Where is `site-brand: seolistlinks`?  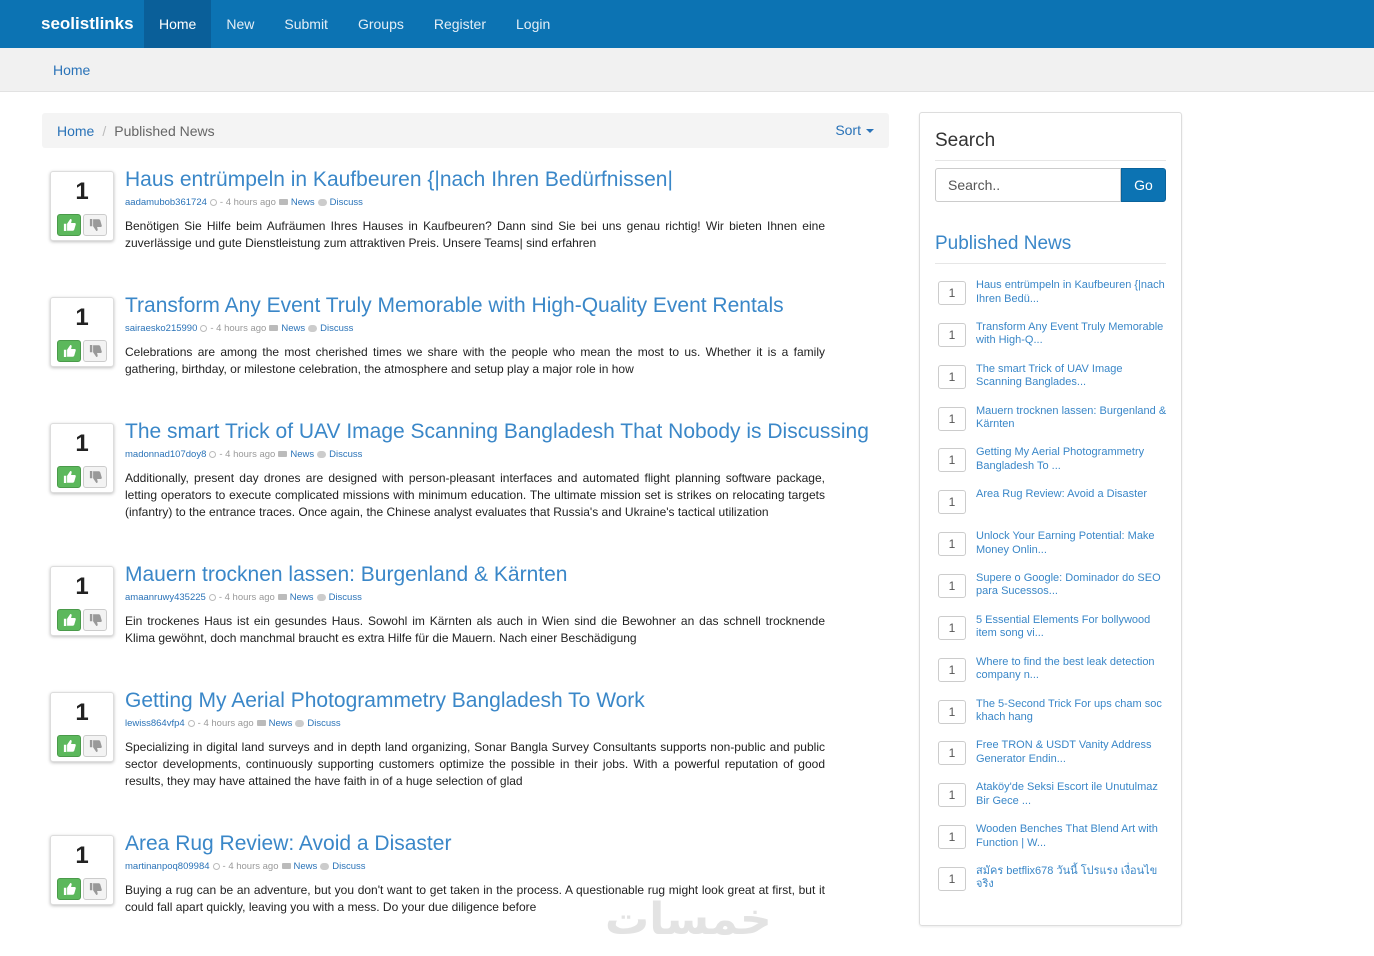
site-brand: seolistlinks is located at coordinates (85, 24).